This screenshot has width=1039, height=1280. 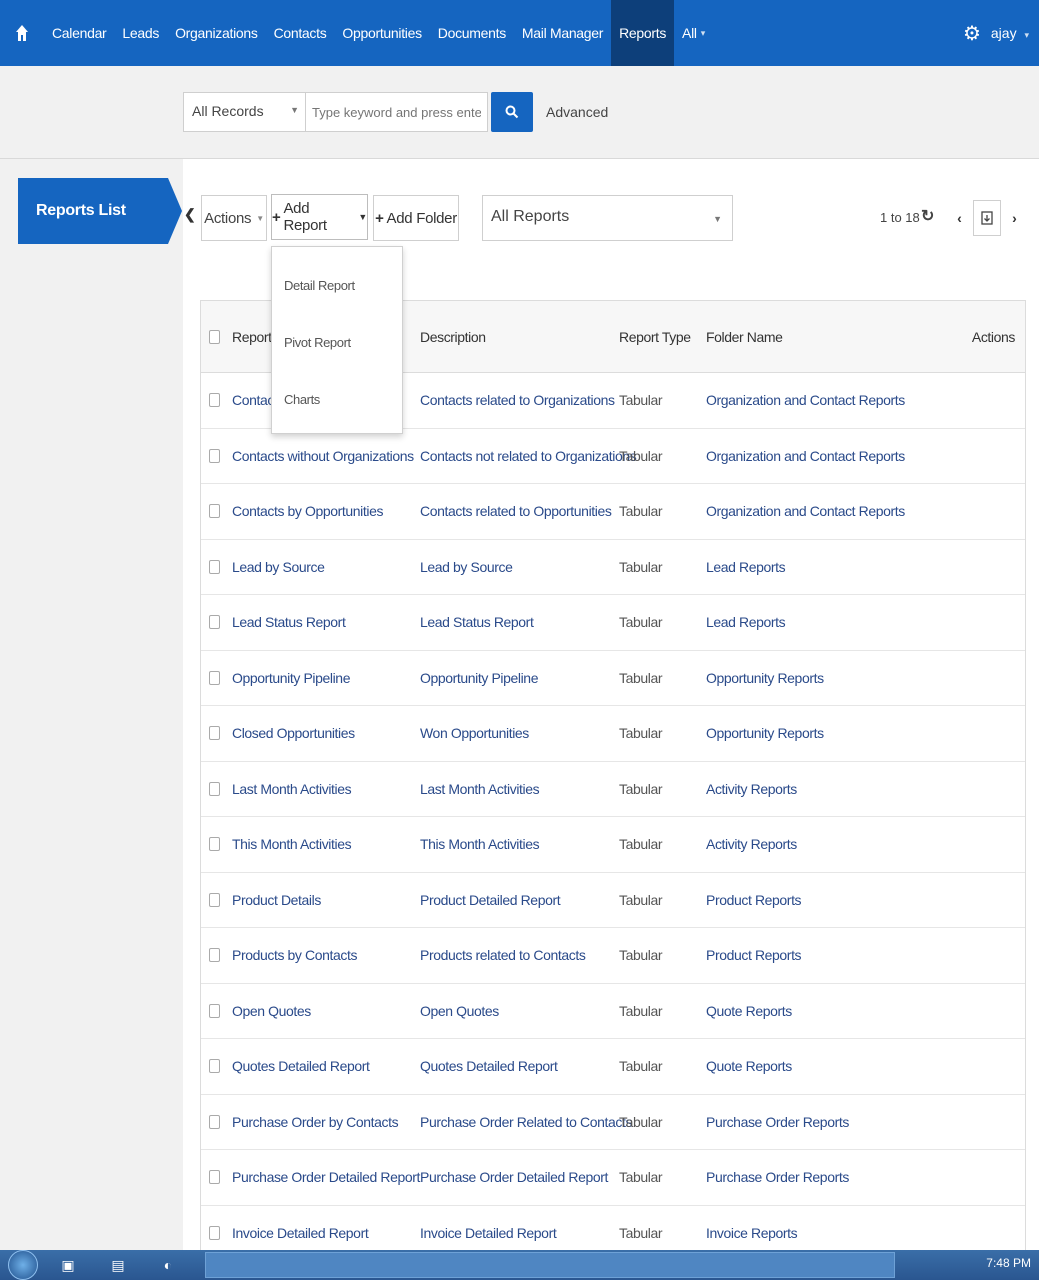 I want to click on report-description-link: Products related to Contacts, so click(x=503, y=955).